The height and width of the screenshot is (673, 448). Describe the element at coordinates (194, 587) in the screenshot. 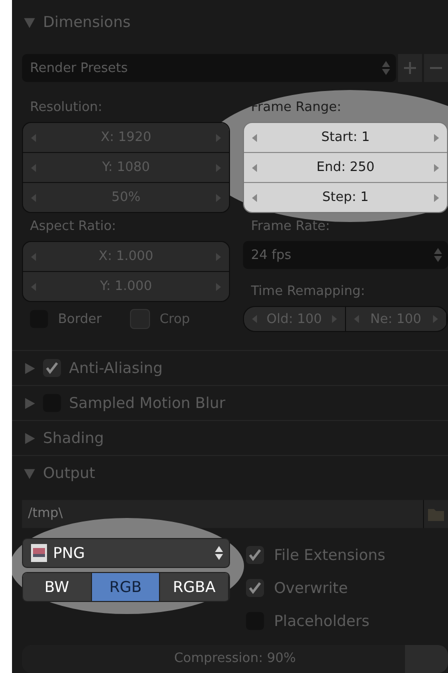

I see `color-mode-toggle: RGBA` at that location.